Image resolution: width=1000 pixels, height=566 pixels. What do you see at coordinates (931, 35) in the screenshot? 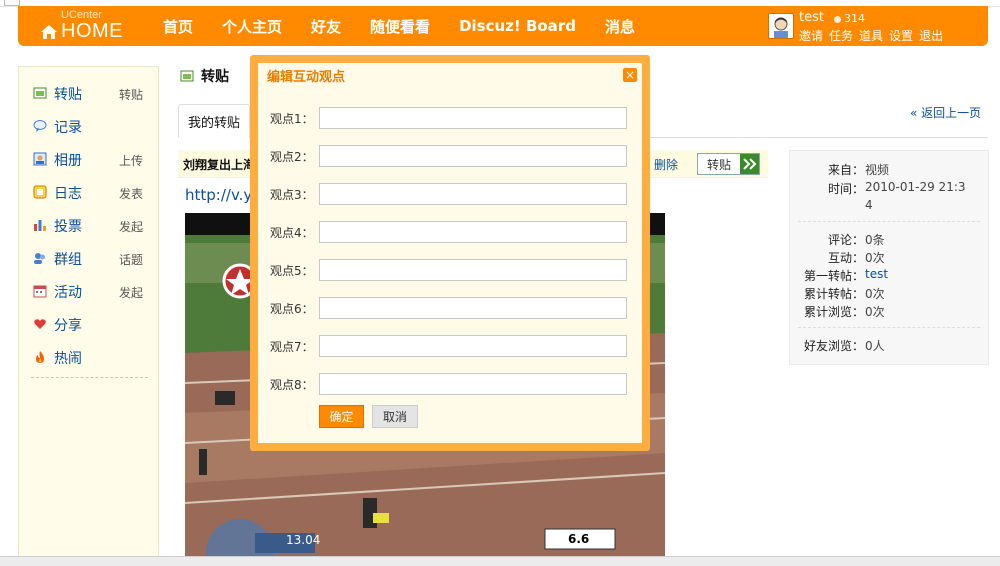
I see `logout-link: 退出` at bounding box center [931, 35].